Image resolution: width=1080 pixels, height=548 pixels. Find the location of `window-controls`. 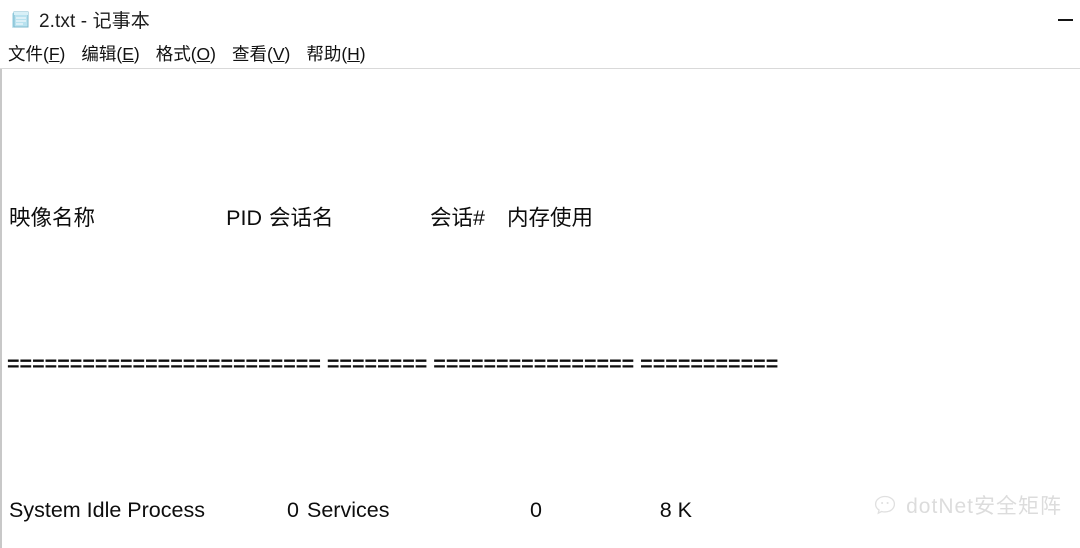

window-controls is located at coordinates (1057, 19).